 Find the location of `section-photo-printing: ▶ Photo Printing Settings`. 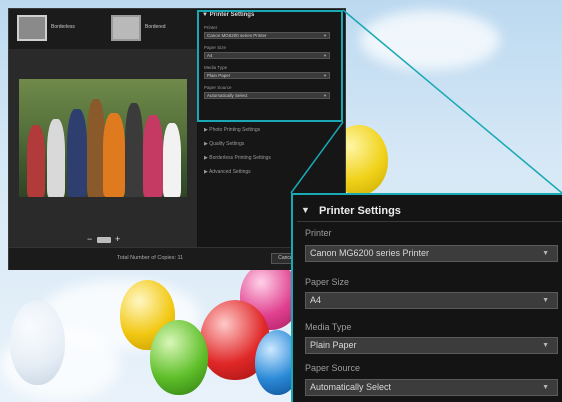

section-photo-printing: ▶ Photo Printing Settings is located at coordinates (232, 130).